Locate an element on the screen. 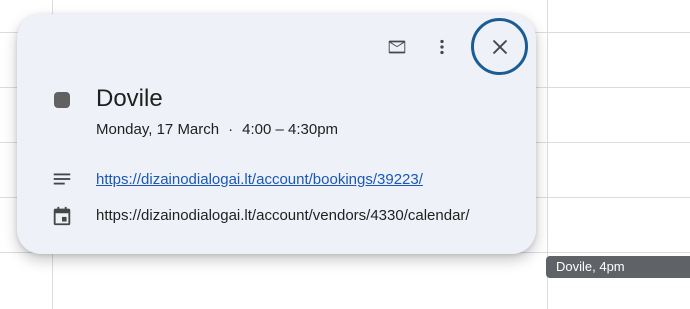 This screenshot has height=309, width=690. email-guests-button is located at coordinates (397, 47).